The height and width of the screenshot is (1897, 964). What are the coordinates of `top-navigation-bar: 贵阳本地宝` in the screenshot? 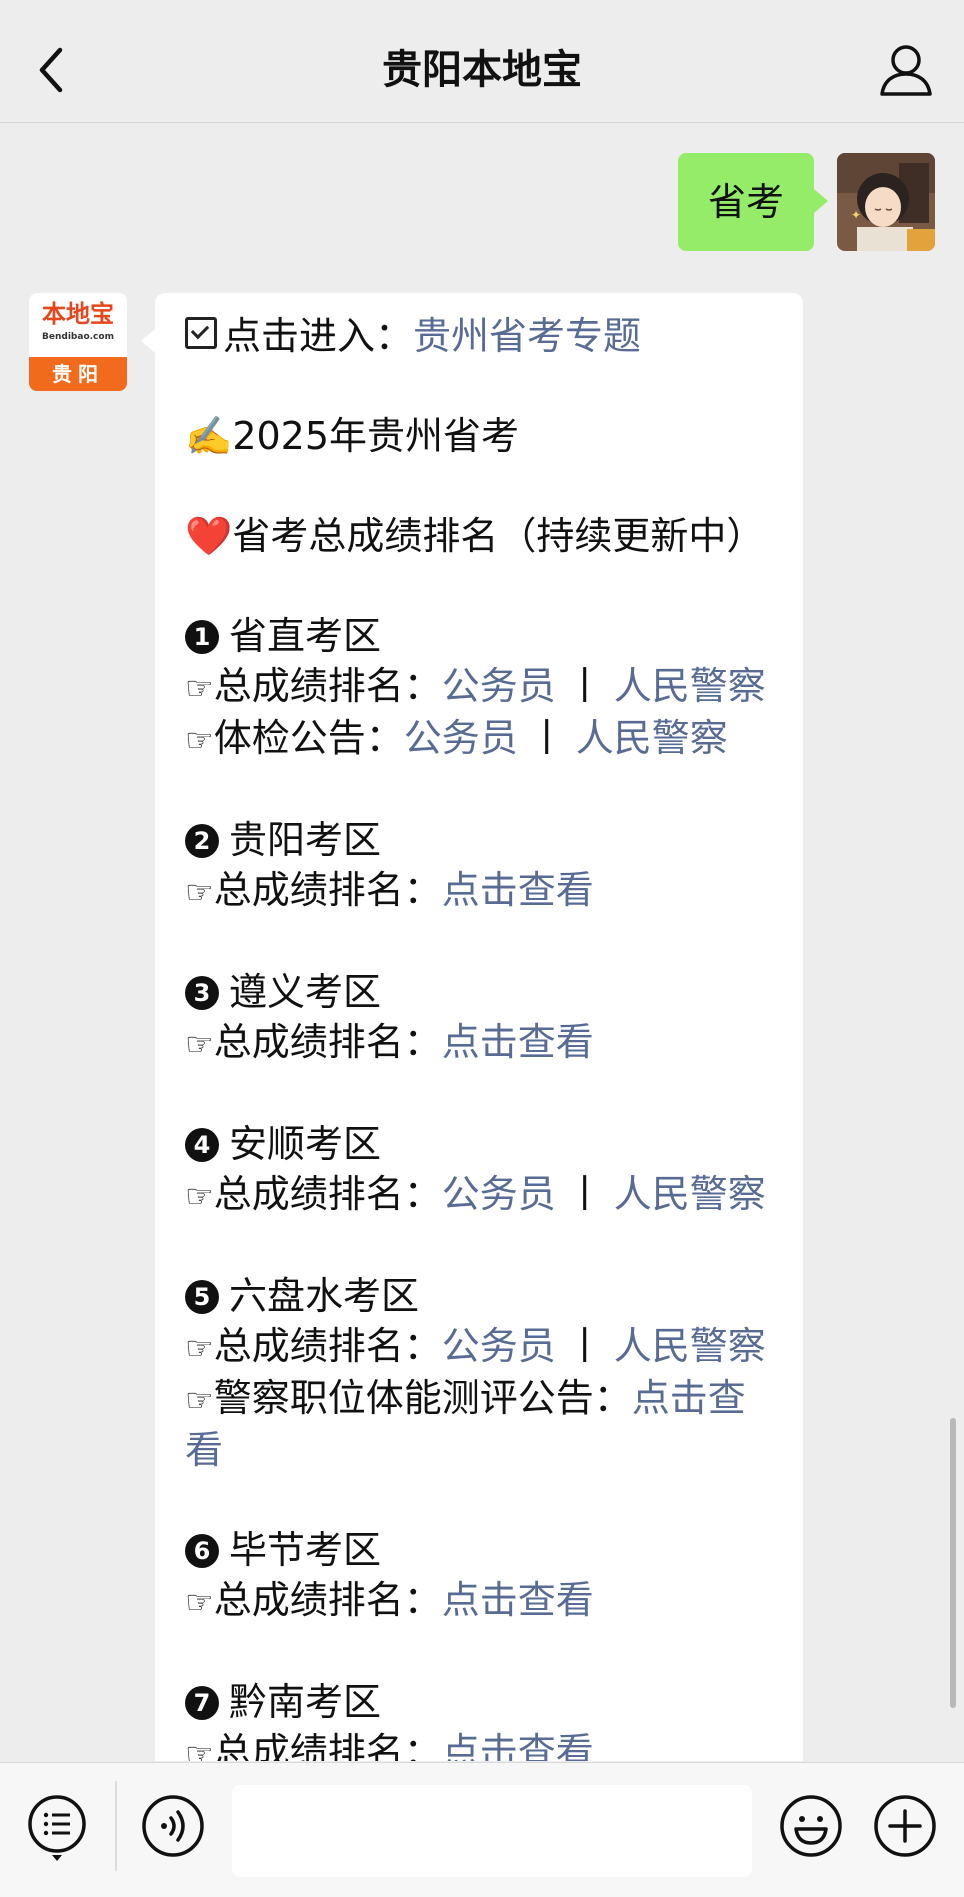 It's located at (482, 61).